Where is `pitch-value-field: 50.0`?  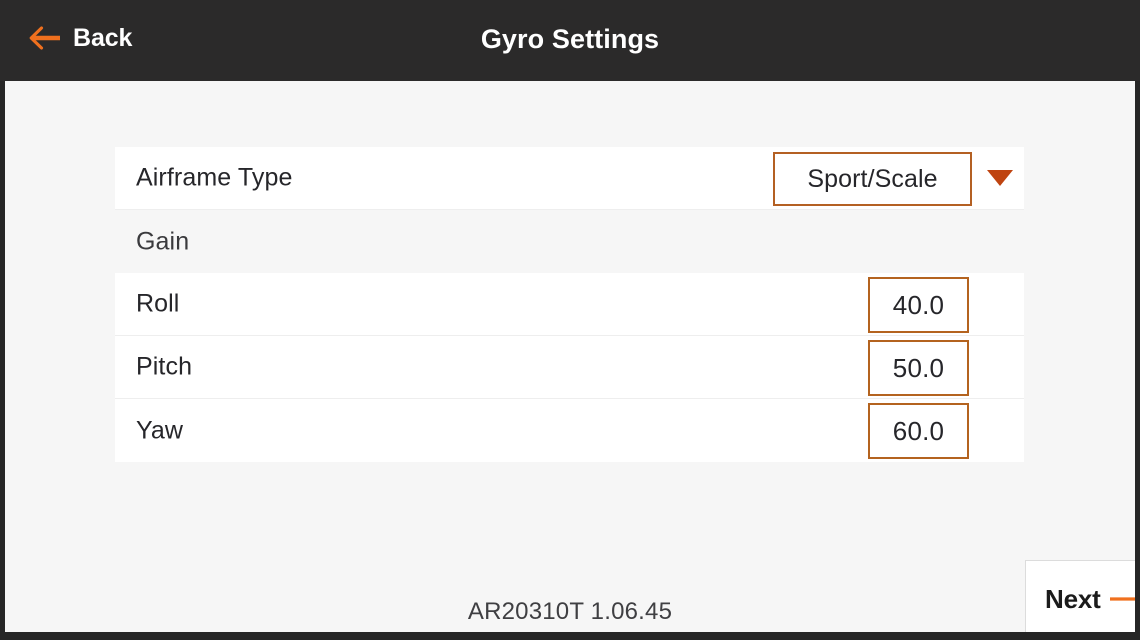 pitch-value-field: 50.0 is located at coordinates (918, 368).